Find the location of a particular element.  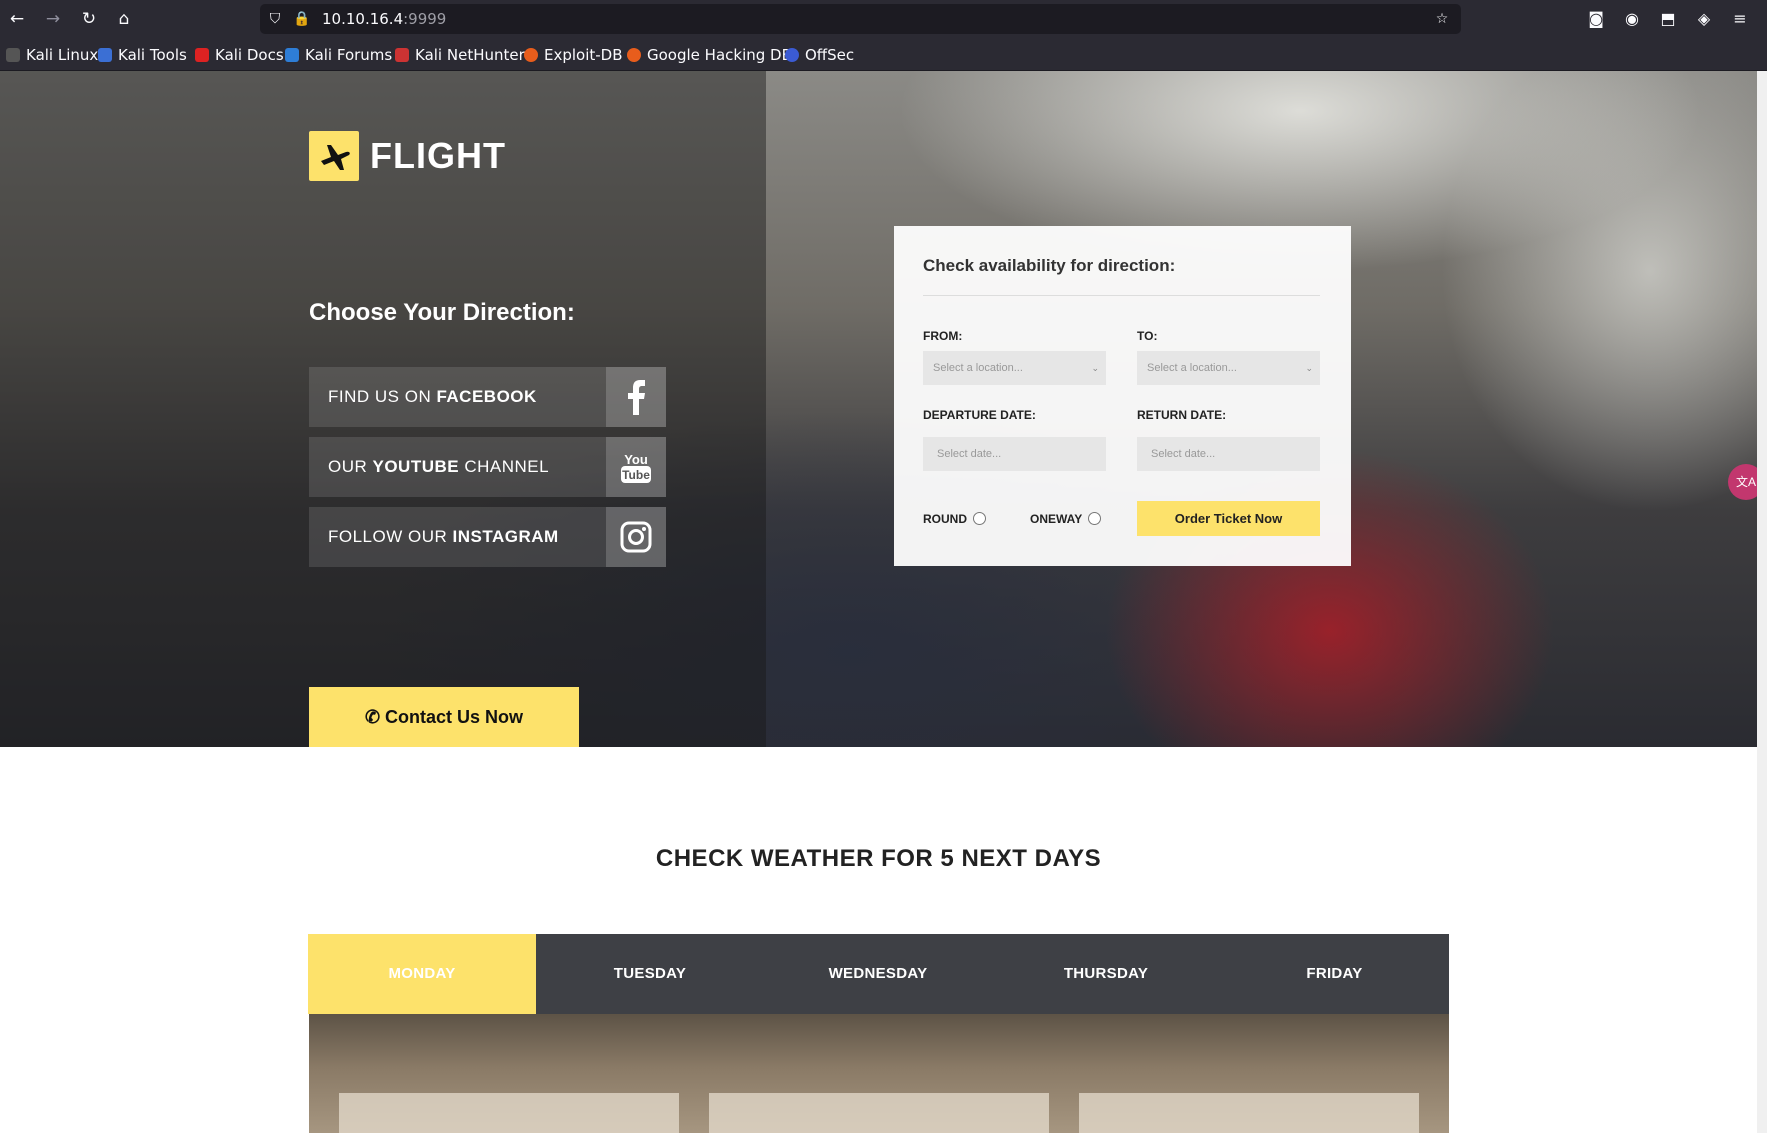

to-select: Select a location... ⌄ is located at coordinates (1228, 368).